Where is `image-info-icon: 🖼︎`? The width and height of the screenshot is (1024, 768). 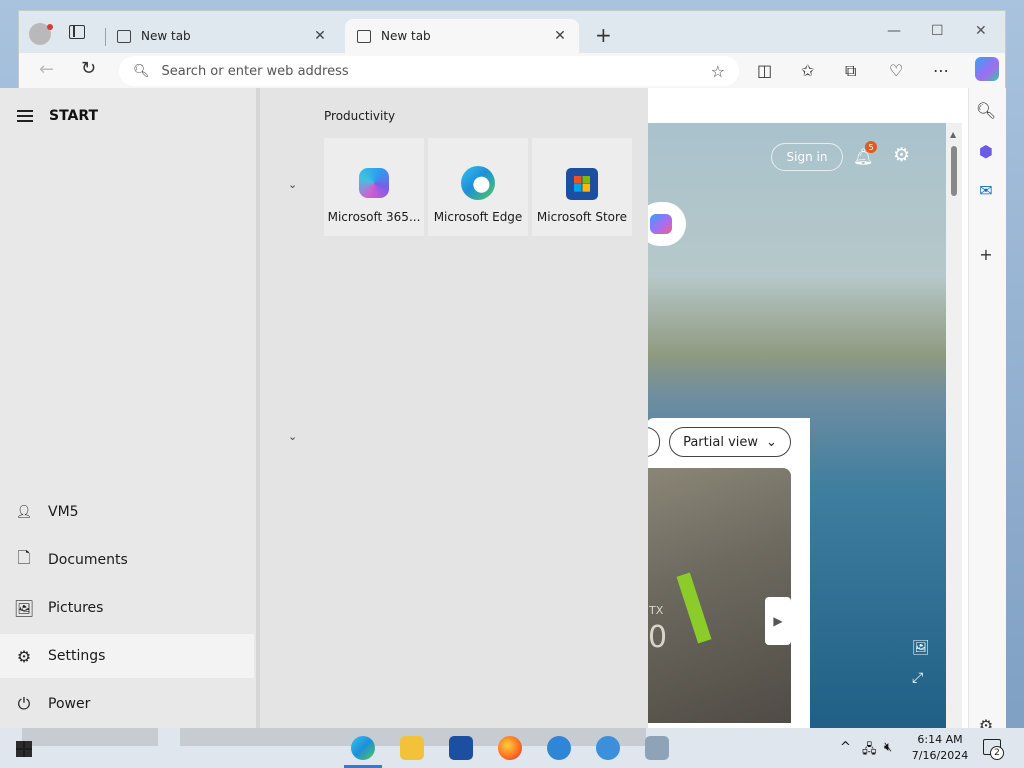 image-info-icon: 🖼︎ is located at coordinates (921, 648).